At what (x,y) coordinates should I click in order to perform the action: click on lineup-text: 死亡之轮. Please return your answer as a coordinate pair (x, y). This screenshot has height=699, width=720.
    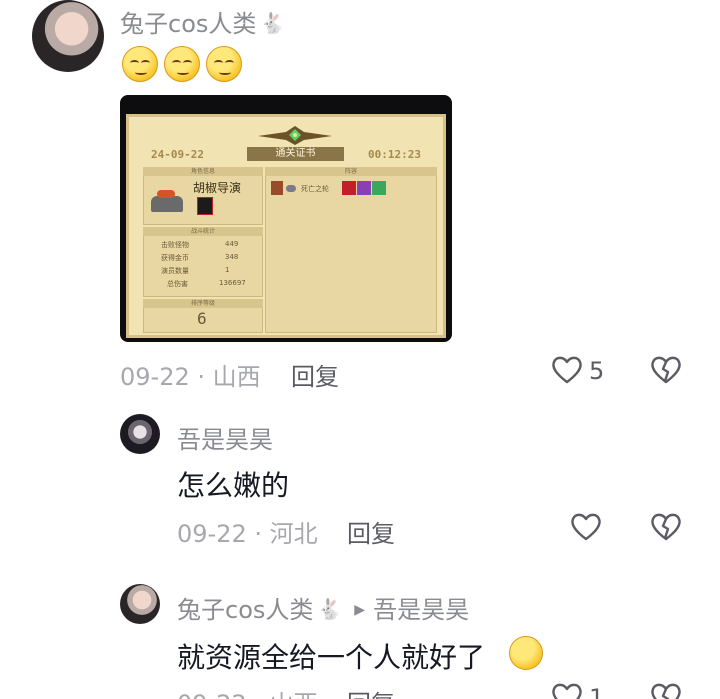
    Looking at the image, I should click on (315, 189).